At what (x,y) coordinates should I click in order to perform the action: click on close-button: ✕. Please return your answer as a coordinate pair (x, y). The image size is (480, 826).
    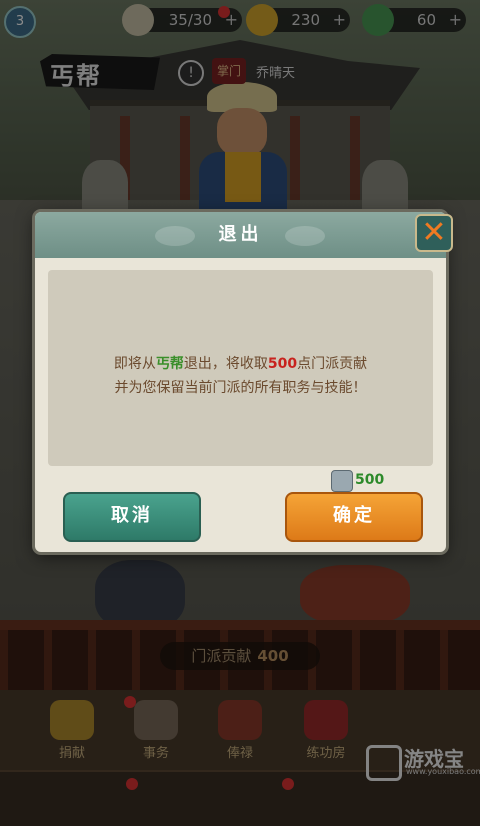
    Looking at the image, I should click on (434, 233).